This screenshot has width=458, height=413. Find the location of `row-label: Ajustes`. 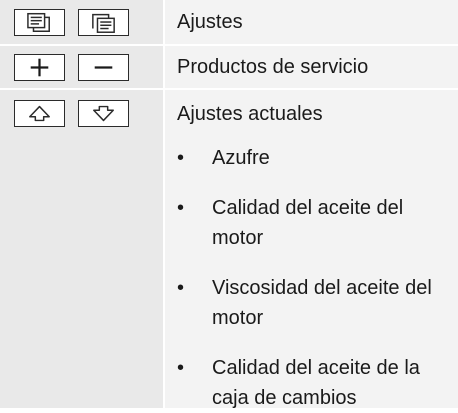

row-label: Ajustes is located at coordinates (210, 22).